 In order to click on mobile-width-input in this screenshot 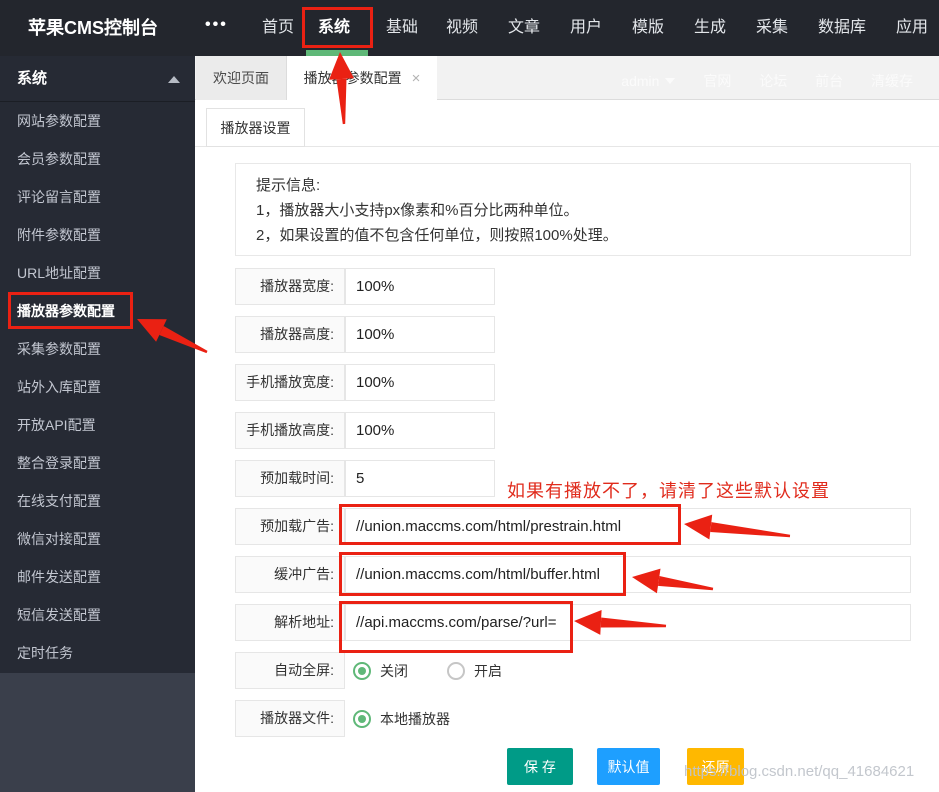, I will do `click(420, 382)`.